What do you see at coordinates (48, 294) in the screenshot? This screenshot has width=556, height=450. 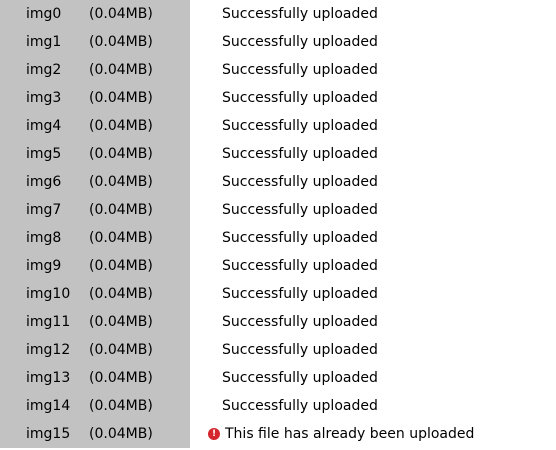 I see `file-name: img10` at bounding box center [48, 294].